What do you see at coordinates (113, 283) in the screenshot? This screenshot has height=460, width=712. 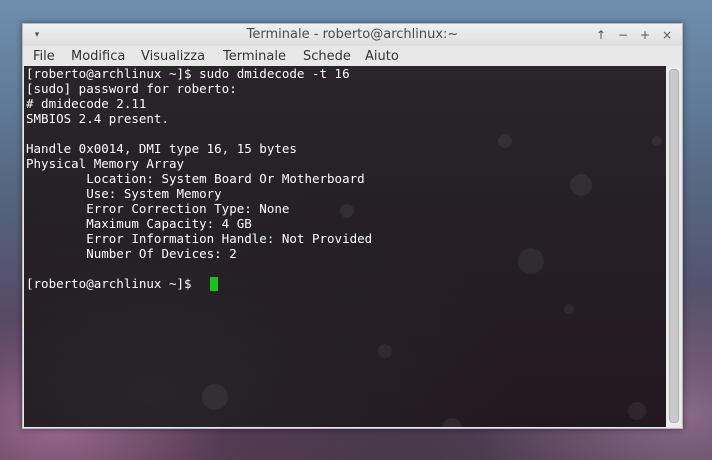 I see `terminal-prompt-line: [roberto@archlinux ~]$` at bounding box center [113, 283].